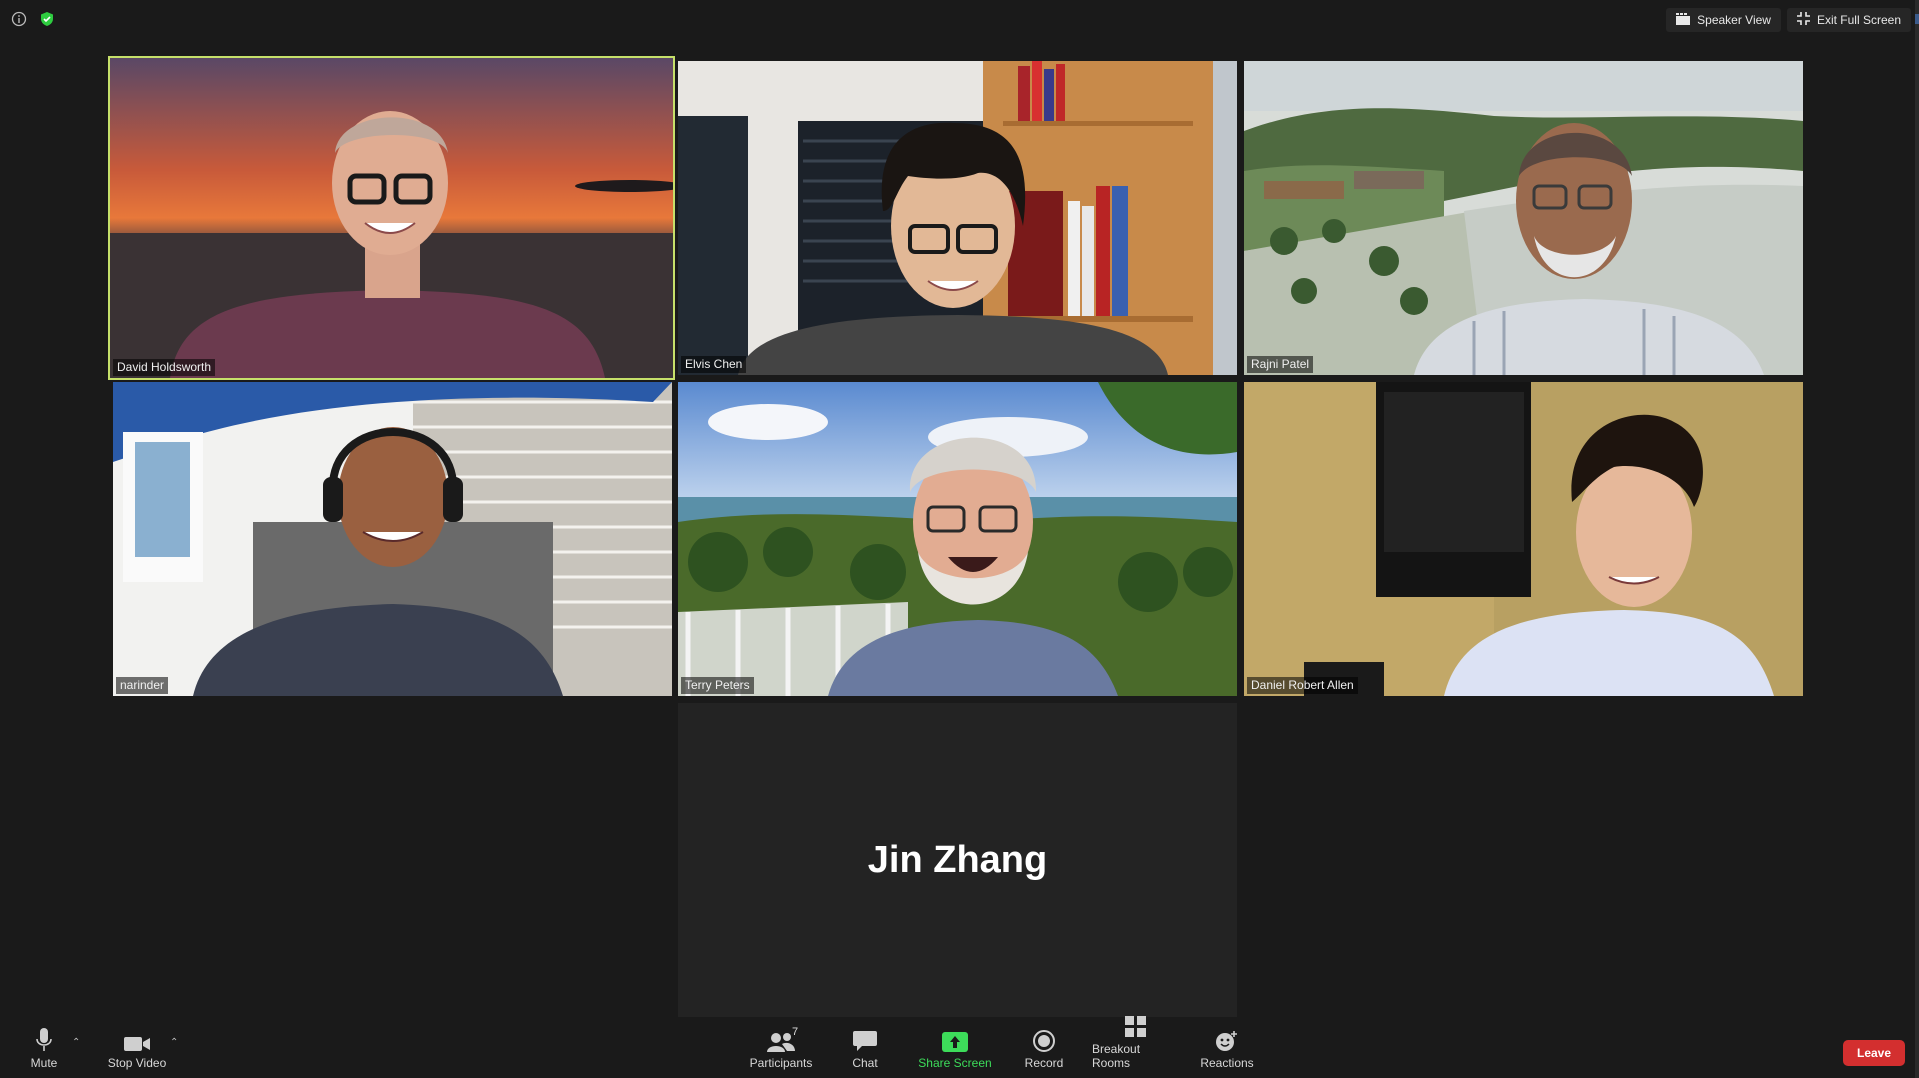  I want to click on microphone-icon, so click(44, 1039).